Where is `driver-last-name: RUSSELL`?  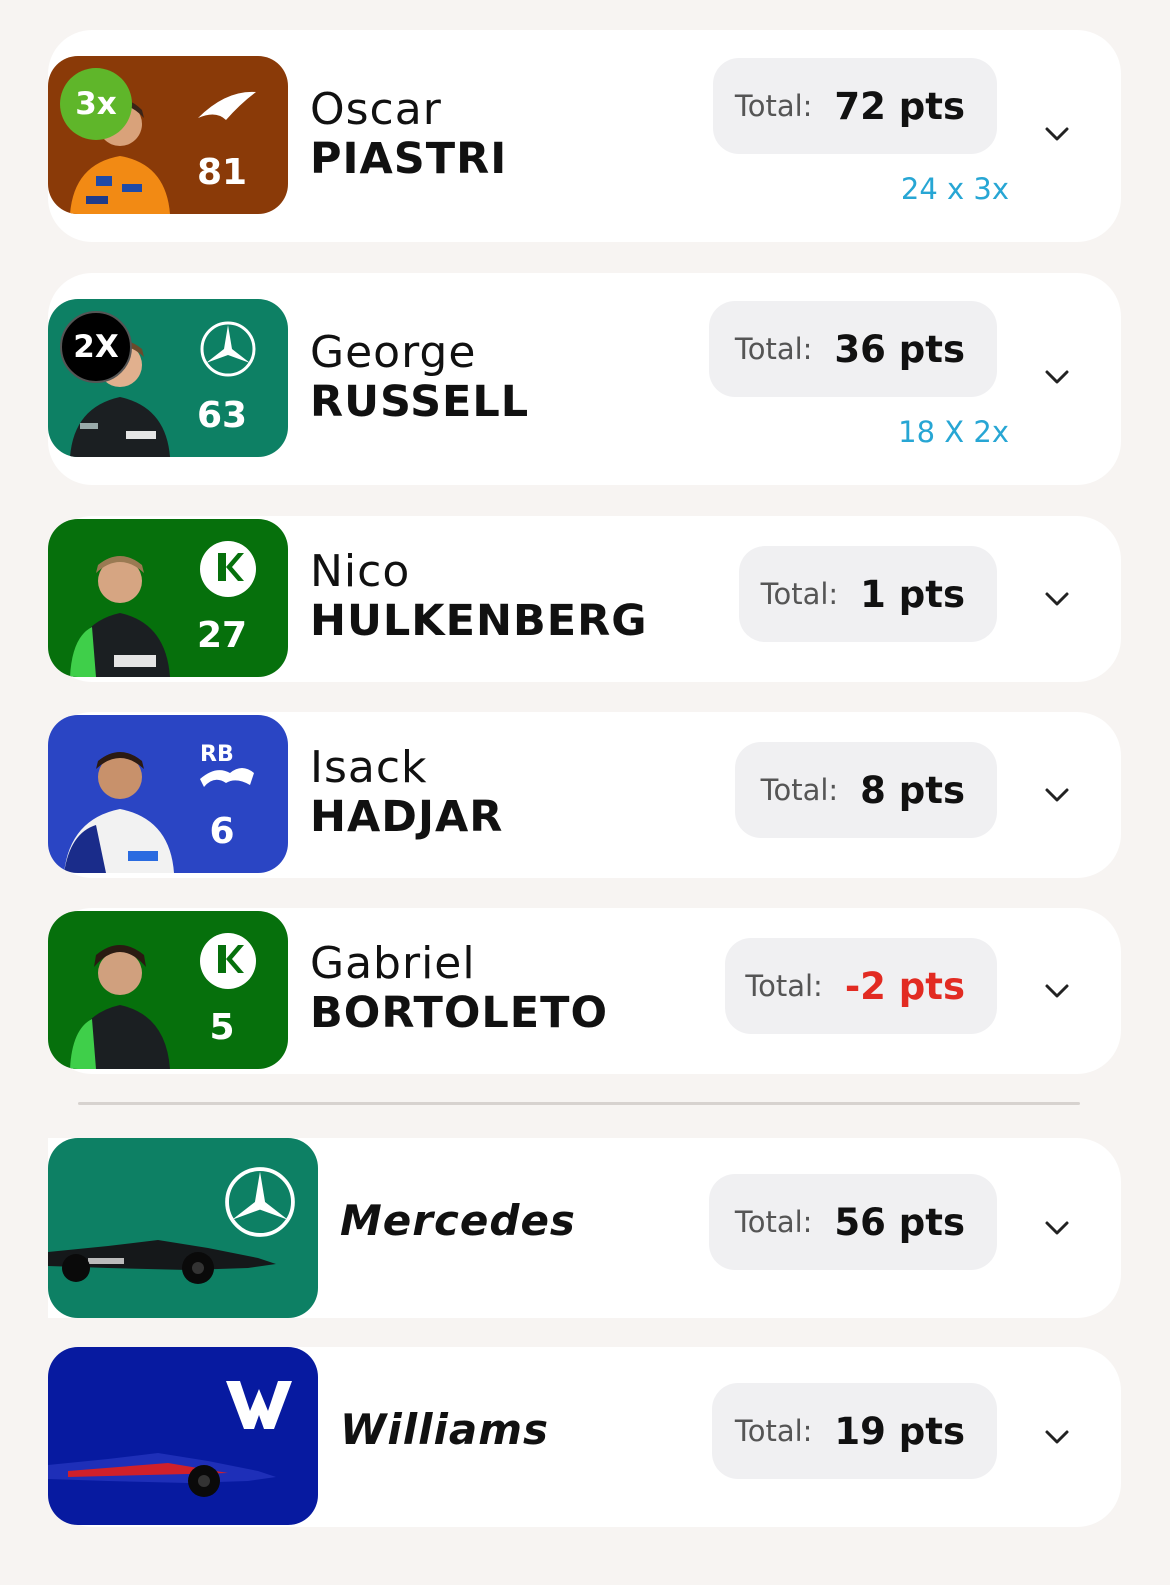 driver-last-name: RUSSELL is located at coordinates (420, 402).